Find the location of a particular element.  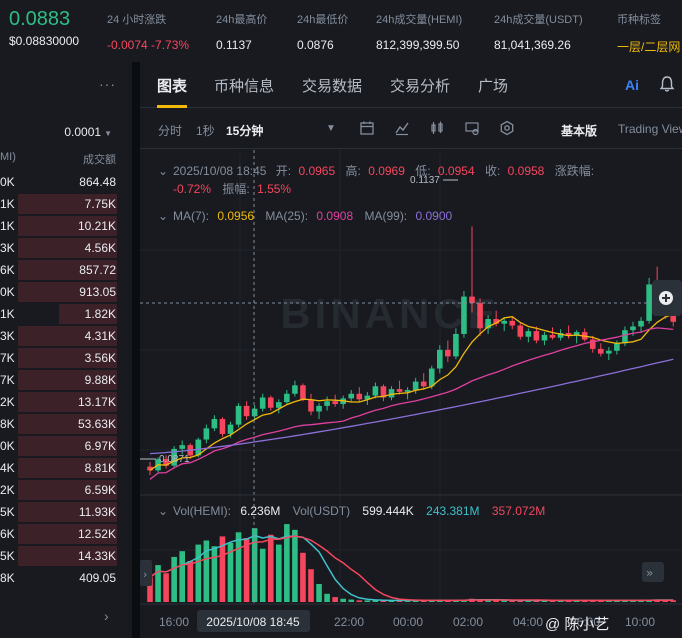

candle-style-icon is located at coordinates (437, 128).